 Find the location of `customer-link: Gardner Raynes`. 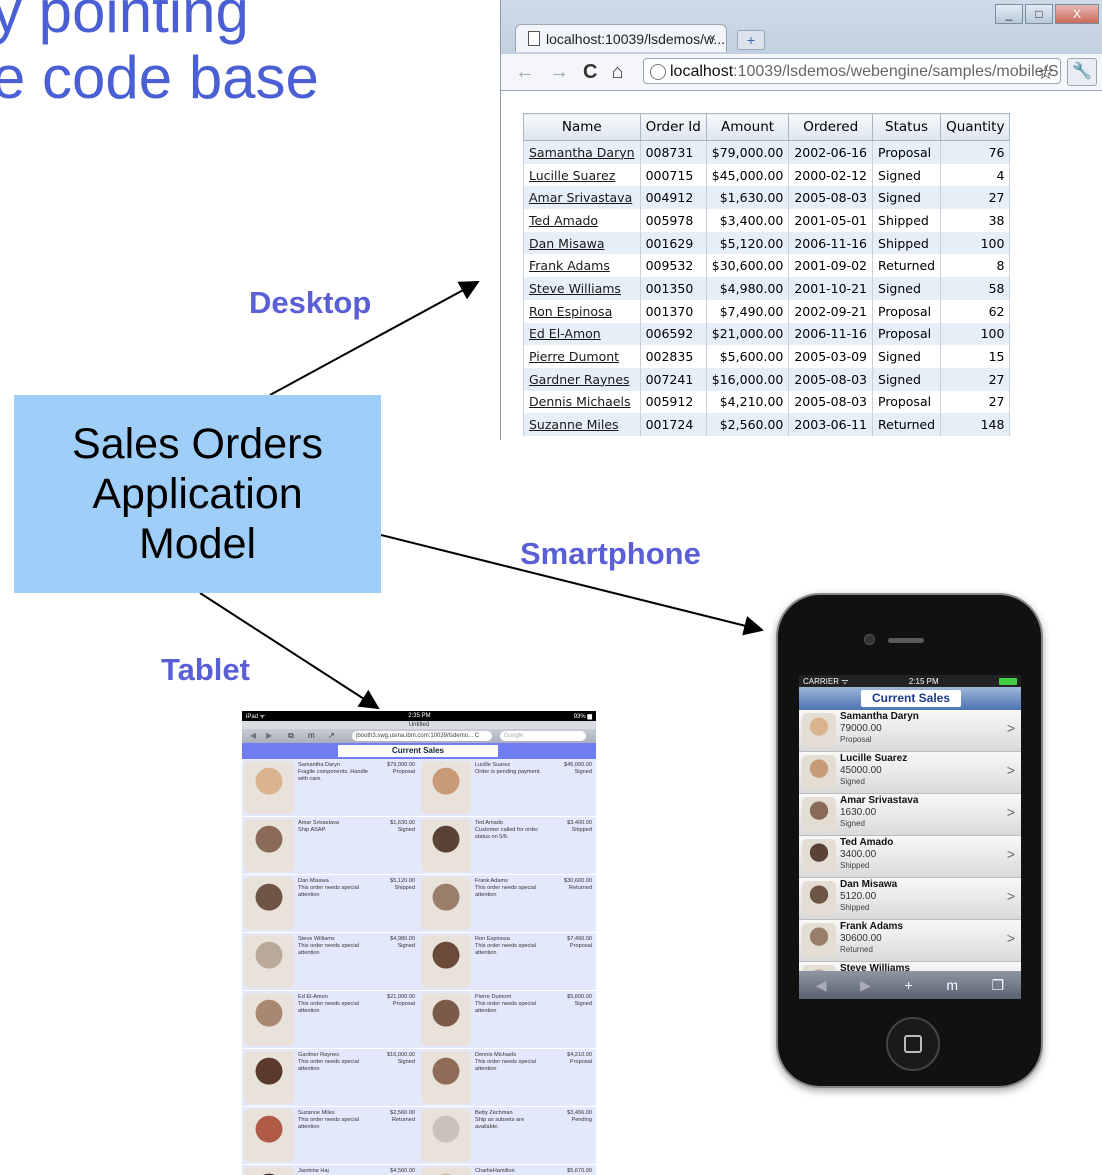

customer-link: Gardner Raynes is located at coordinates (579, 379).